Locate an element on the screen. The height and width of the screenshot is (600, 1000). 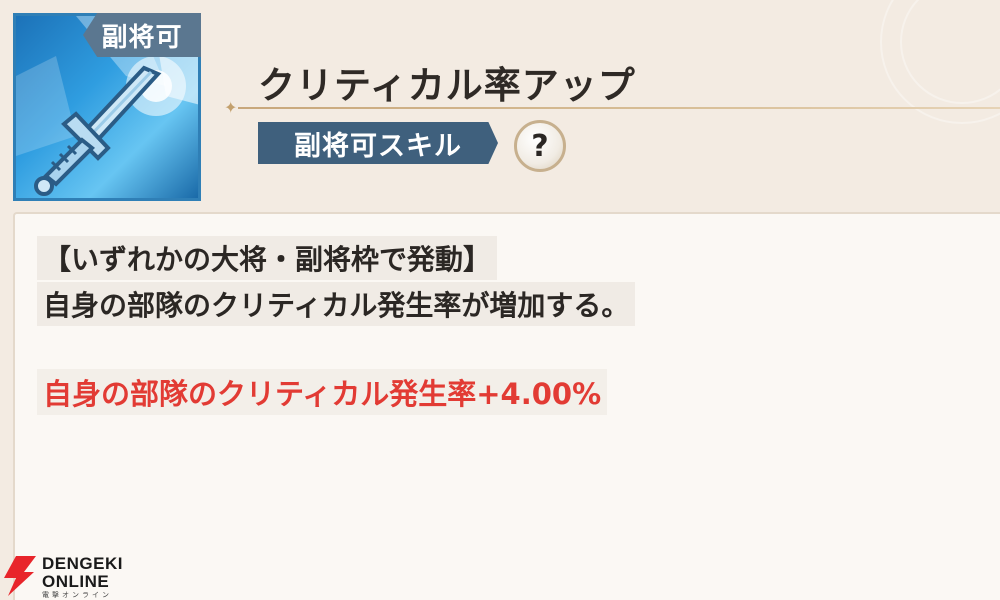
skill-effect-value: 自身の部隊のクリティカル発生率+4.00% is located at coordinates (322, 392).